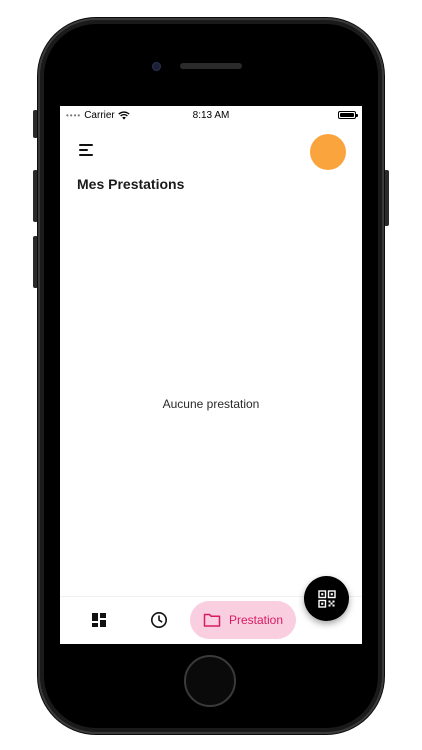 This screenshot has width=422, height=750. I want to click on nav-item-prestation: Prestation, so click(243, 620).